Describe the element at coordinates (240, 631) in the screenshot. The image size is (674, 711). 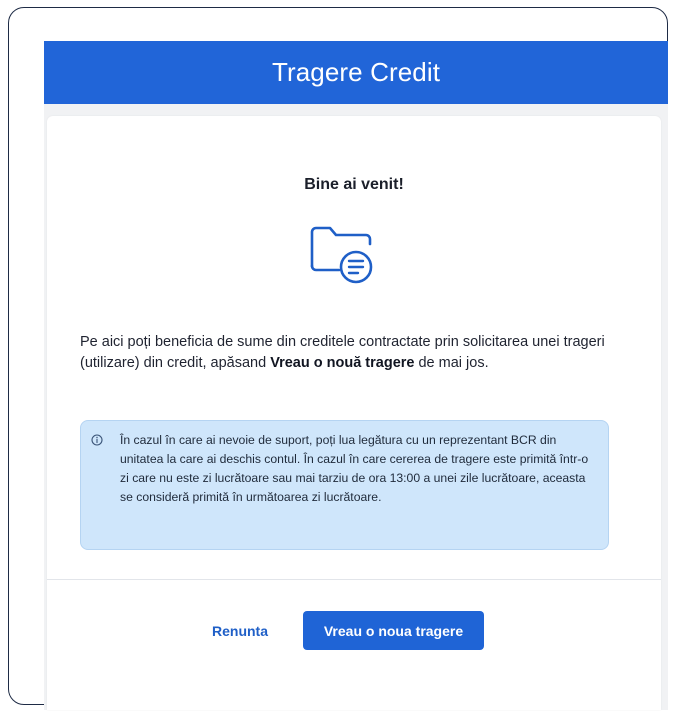
I see `cancel-button: Renunta` at that location.